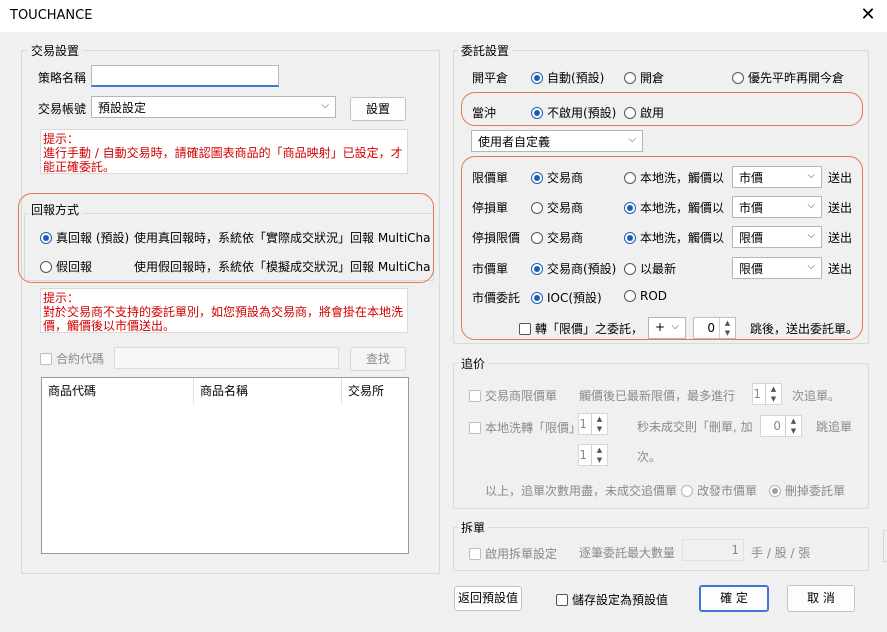  Describe the element at coordinates (734, 598) in the screenshot. I see `ok-button: 確 定` at that location.